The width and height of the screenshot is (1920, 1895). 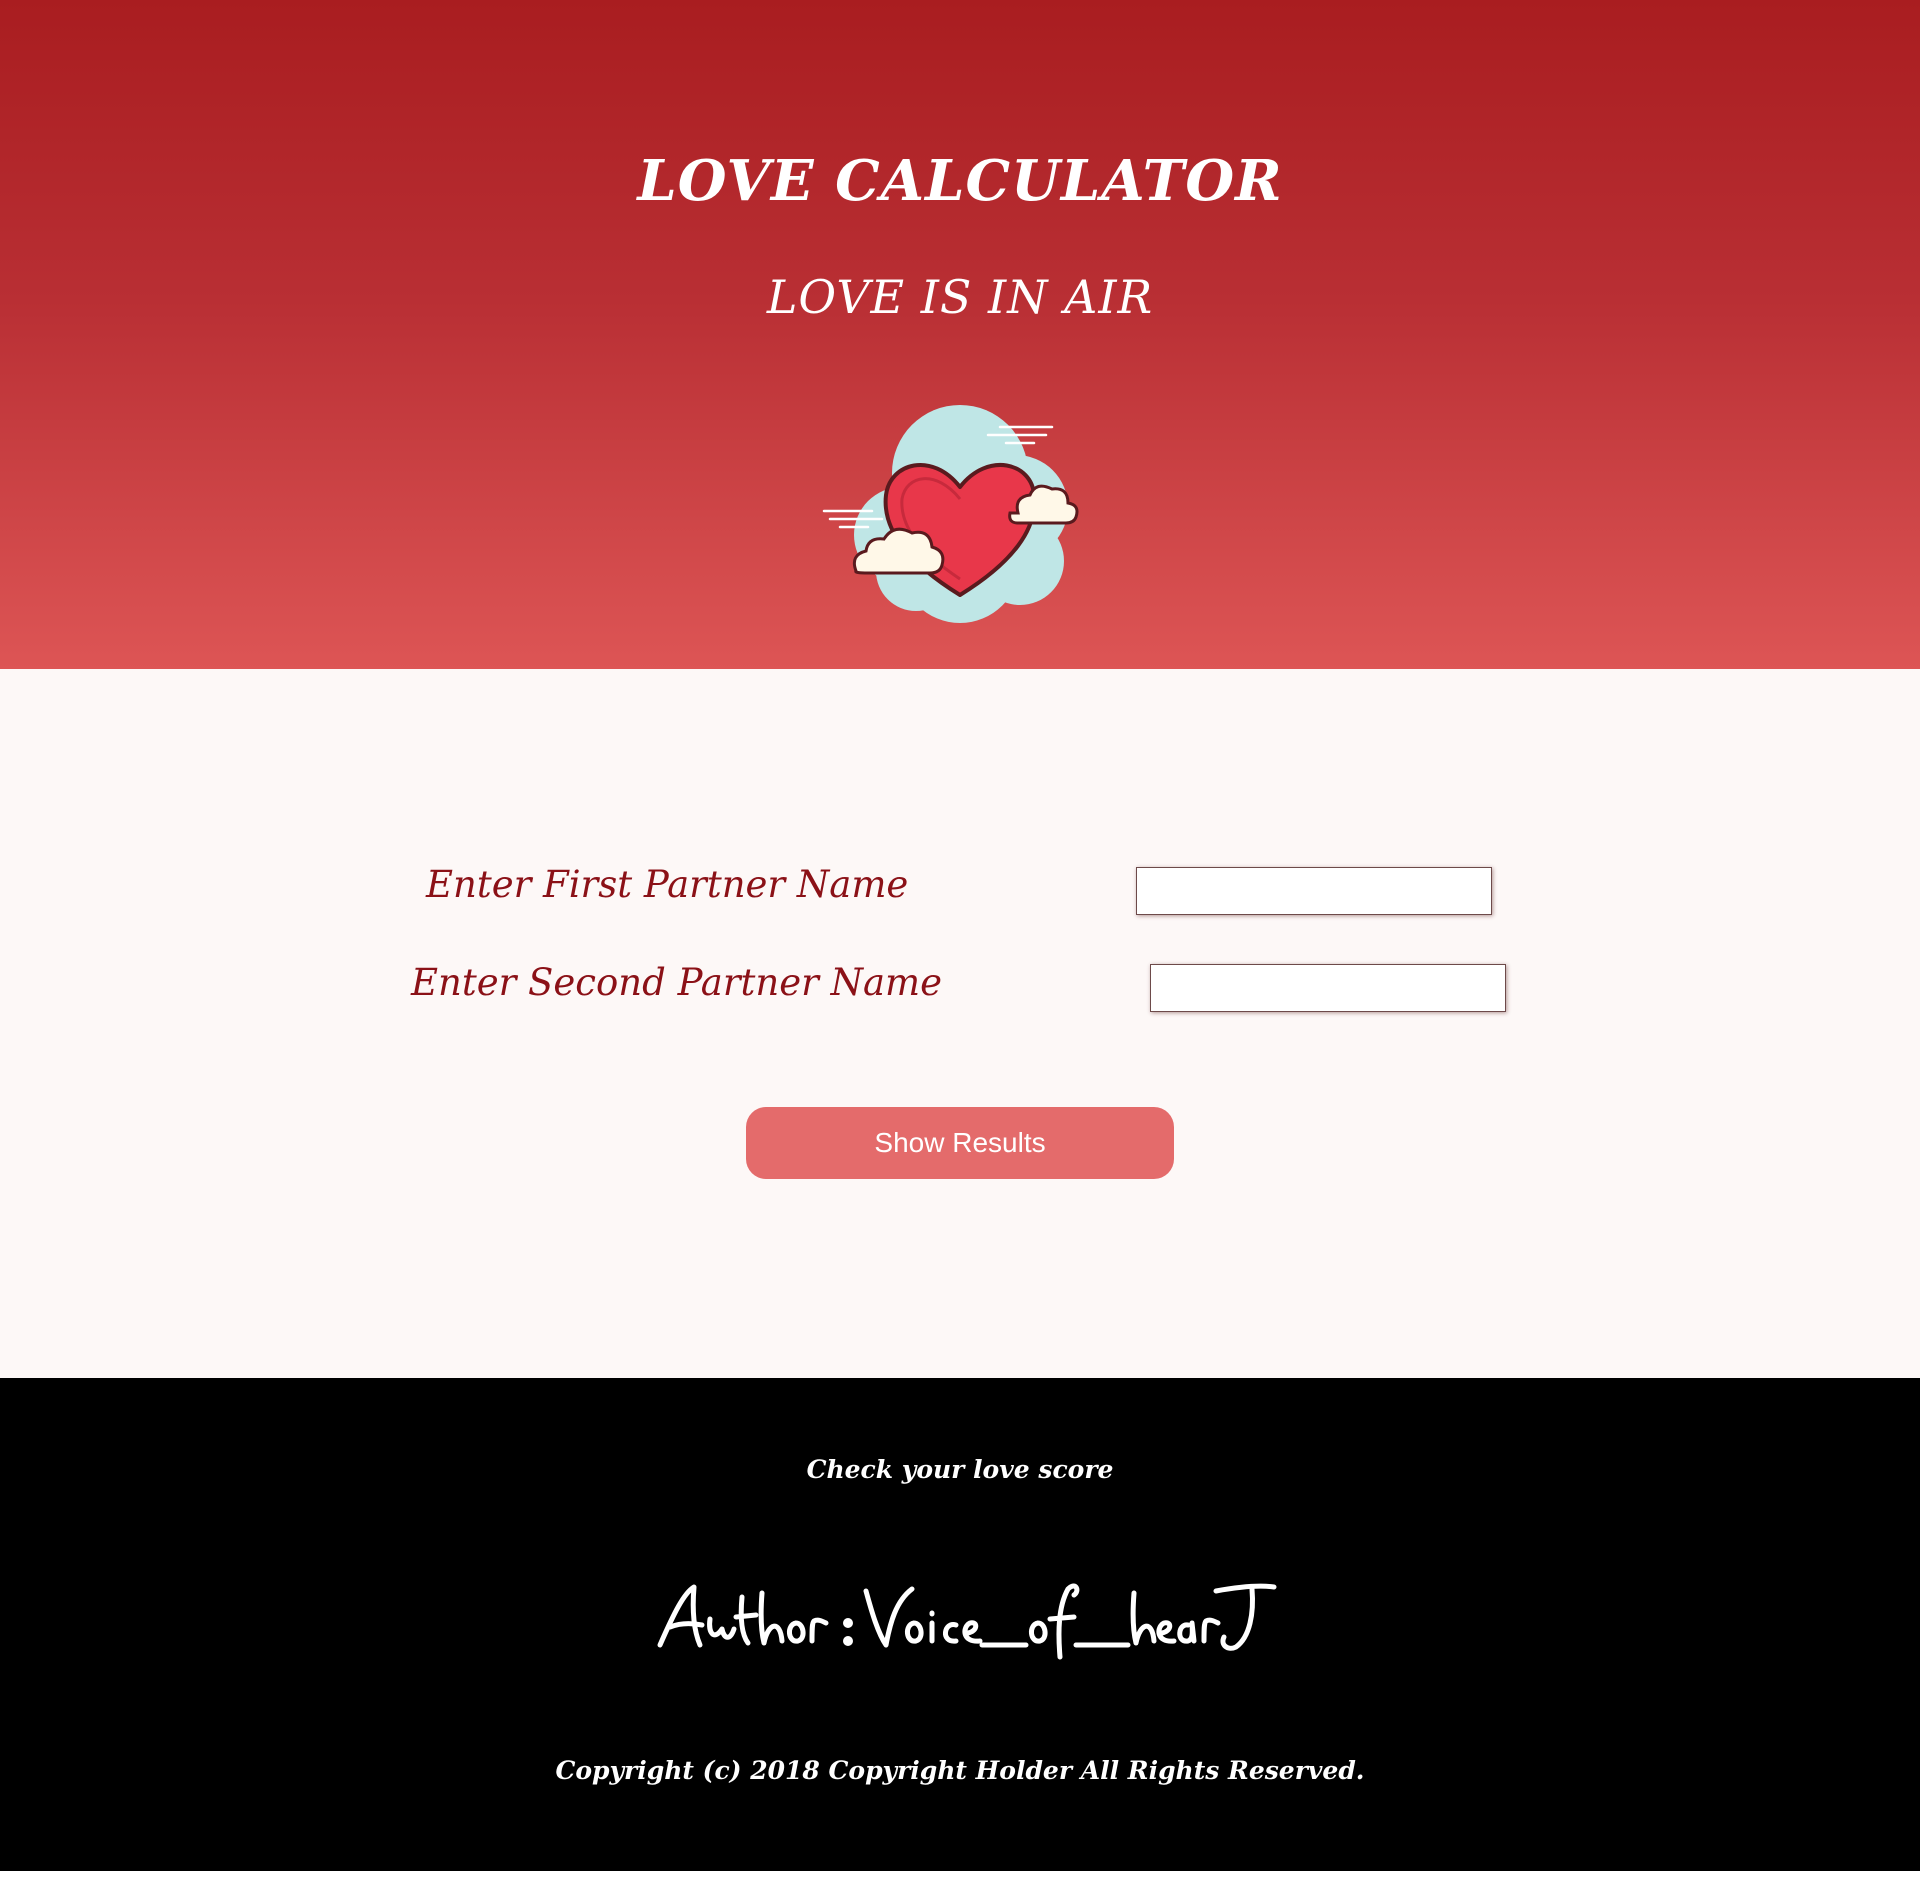 What do you see at coordinates (1328, 988) in the screenshot?
I see `second-partner-input` at bounding box center [1328, 988].